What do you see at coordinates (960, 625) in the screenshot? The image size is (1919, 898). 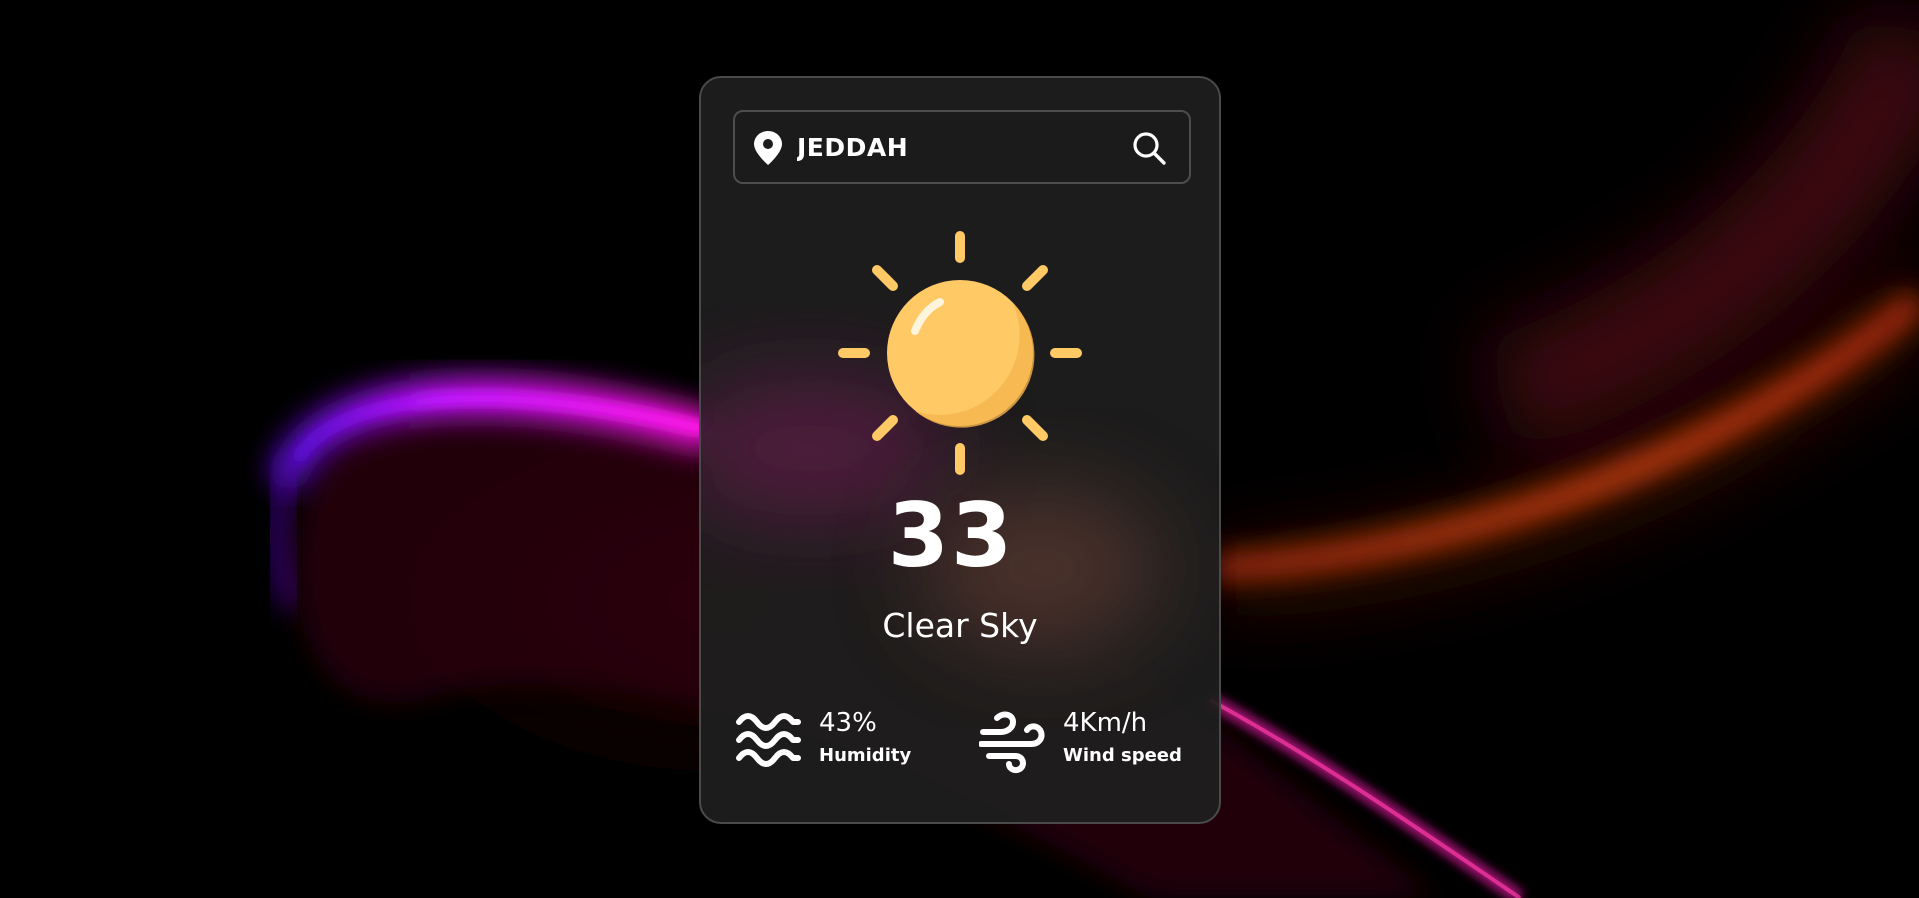 I see `weather-description: Clear Sky` at bounding box center [960, 625].